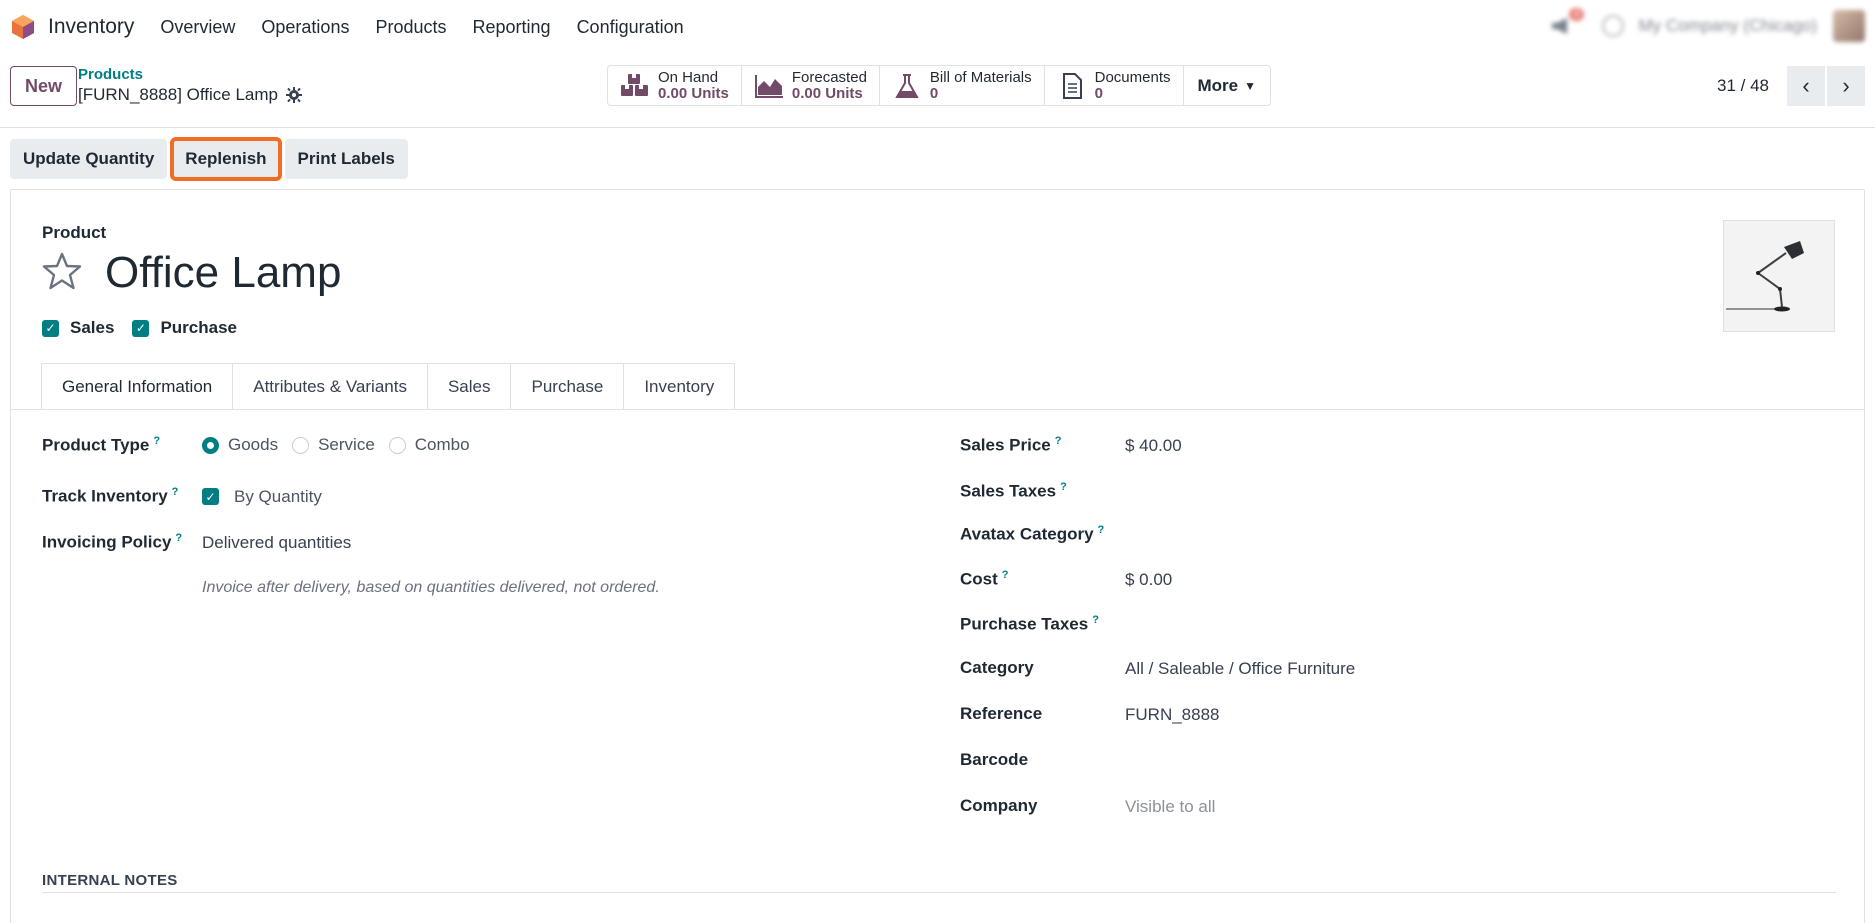 The width and height of the screenshot is (1875, 923). I want to click on forecasted-button: Forecasted 0.00 Units, so click(811, 85).